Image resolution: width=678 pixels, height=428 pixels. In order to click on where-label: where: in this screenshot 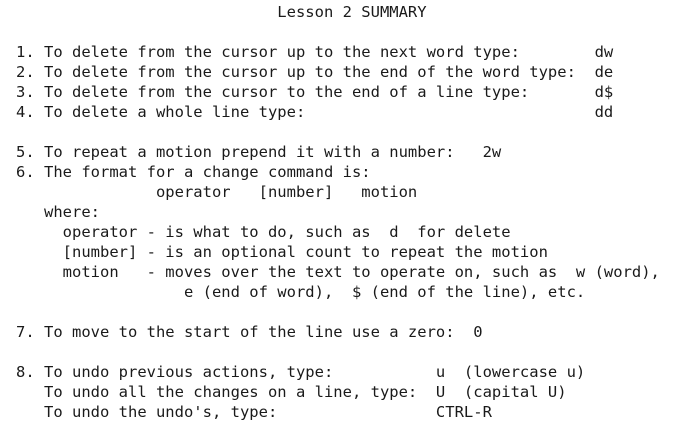, I will do `click(58, 212)`.